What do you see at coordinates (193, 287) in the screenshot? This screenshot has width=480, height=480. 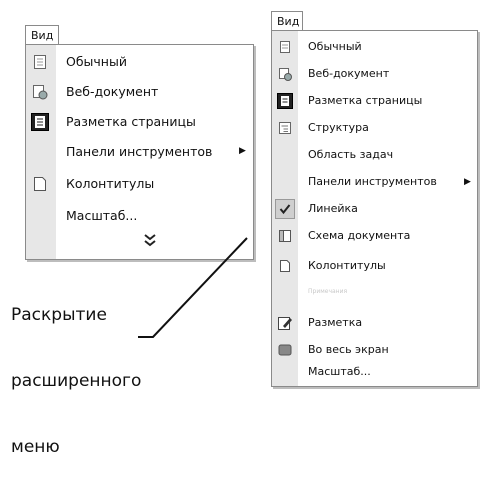 I see `caption-pointer-line` at bounding box center [193, 287].